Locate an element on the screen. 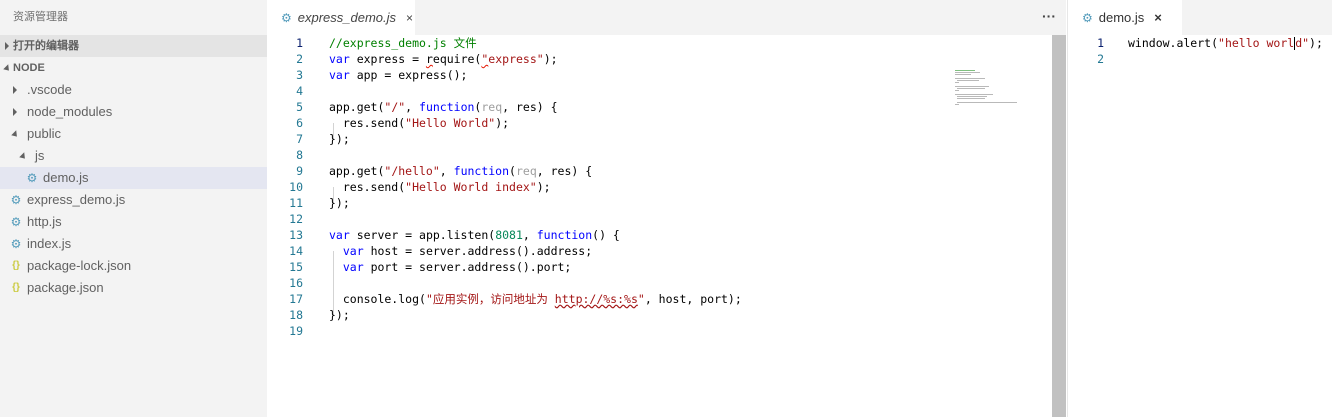 Image resolution: width=1332 pixels, height=417 pixels. line-number: 9 is located at coordinates (299, 171).